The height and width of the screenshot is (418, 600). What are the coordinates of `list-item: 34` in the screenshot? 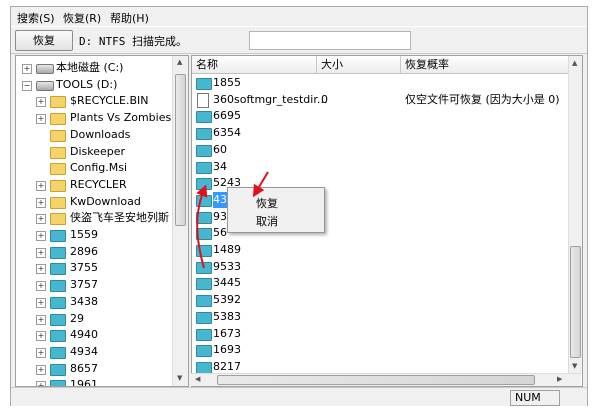 It's located at (381, 167).